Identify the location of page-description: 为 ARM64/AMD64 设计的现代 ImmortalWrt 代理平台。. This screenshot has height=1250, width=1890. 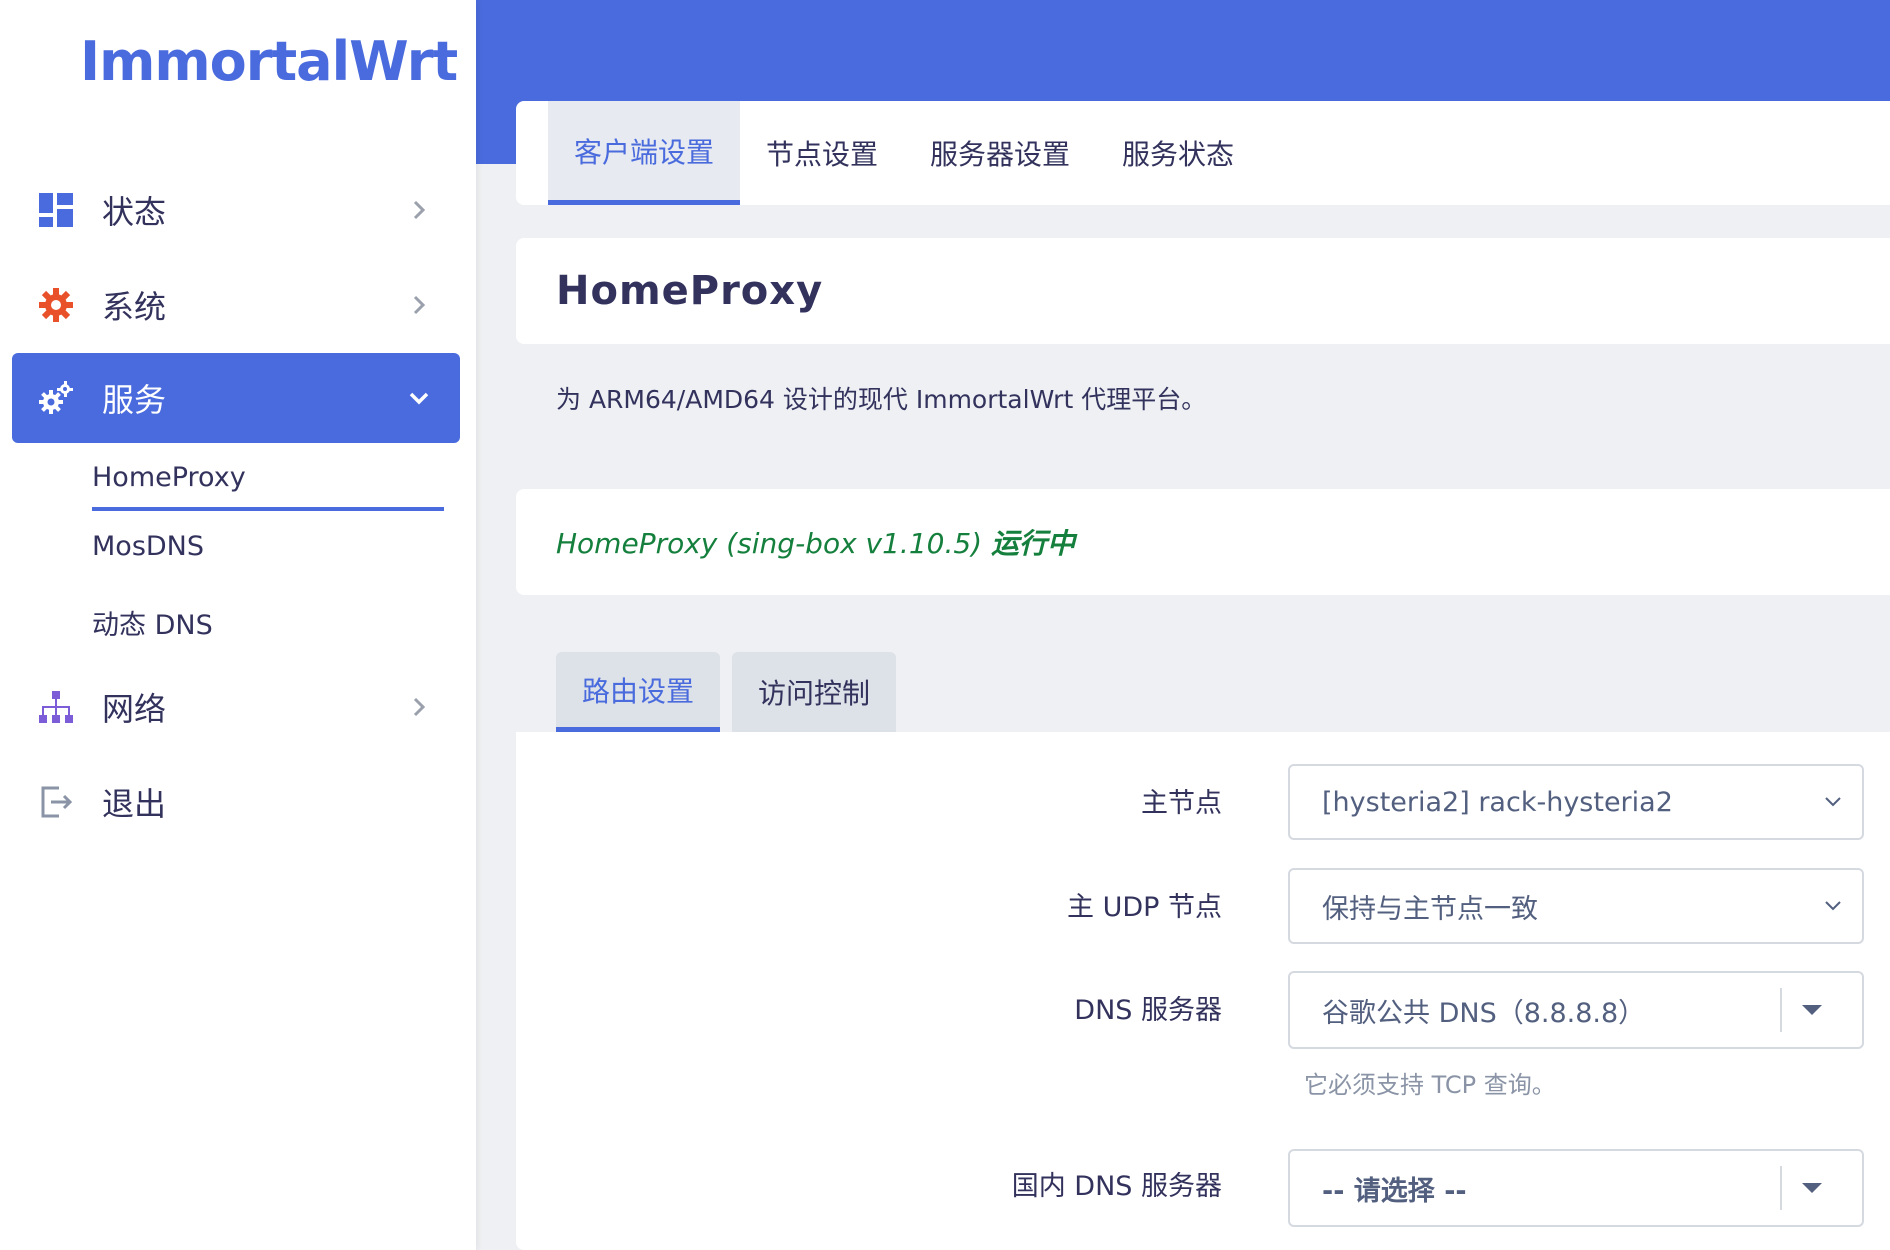
(881, 399).